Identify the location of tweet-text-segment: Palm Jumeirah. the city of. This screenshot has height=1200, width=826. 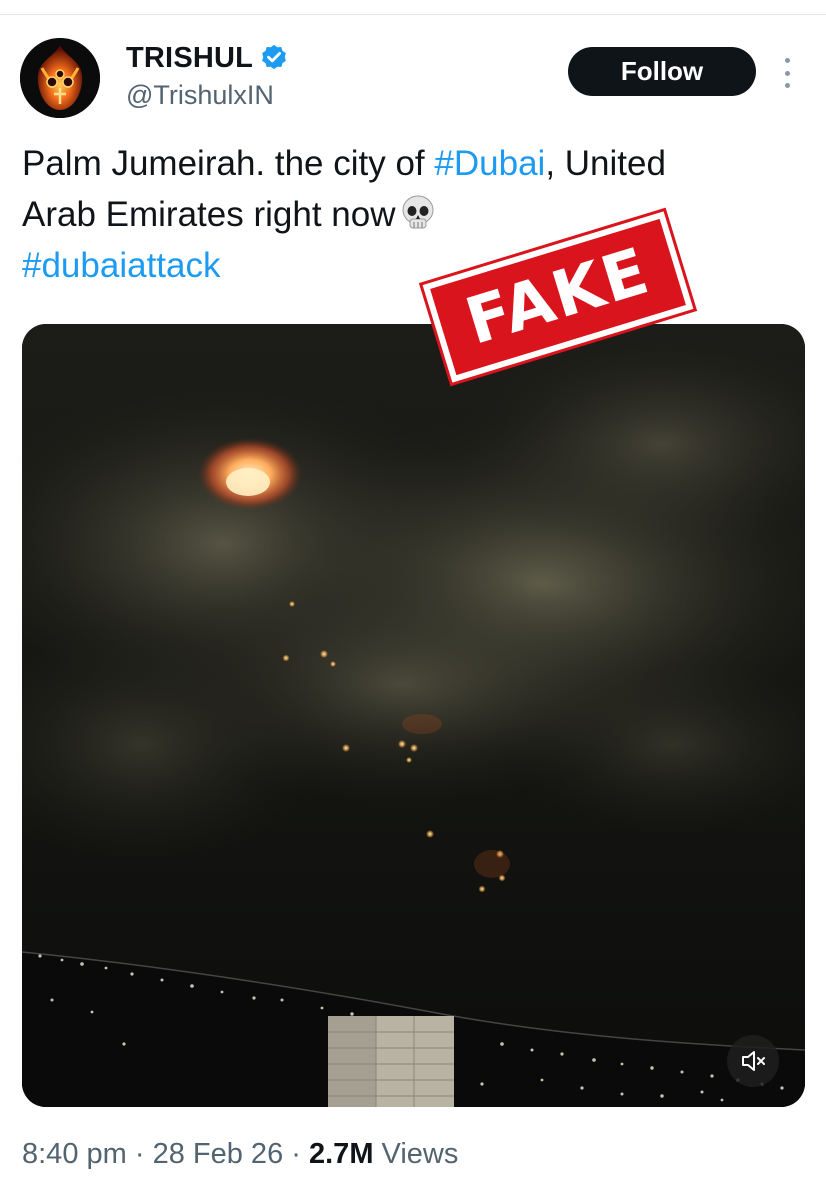
(228, 163).